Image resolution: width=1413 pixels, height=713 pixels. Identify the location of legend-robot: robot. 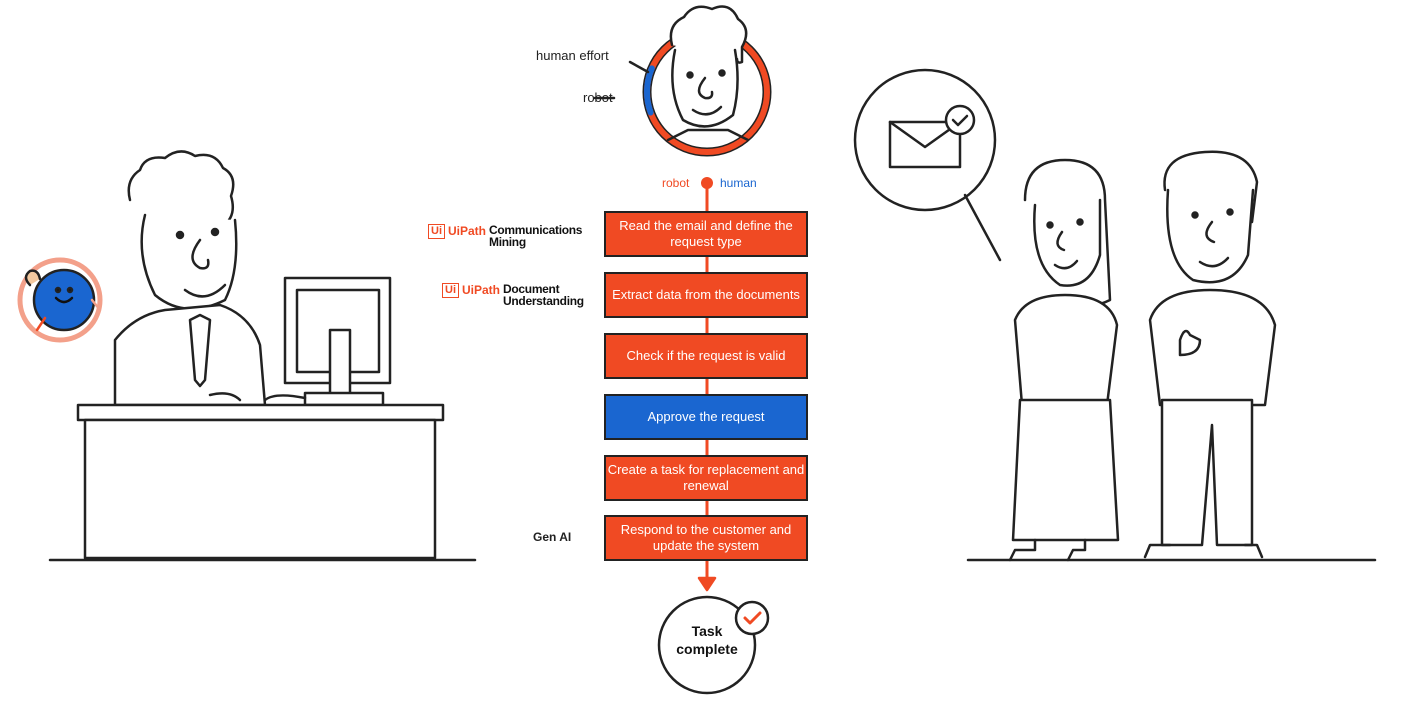
(676, 183).